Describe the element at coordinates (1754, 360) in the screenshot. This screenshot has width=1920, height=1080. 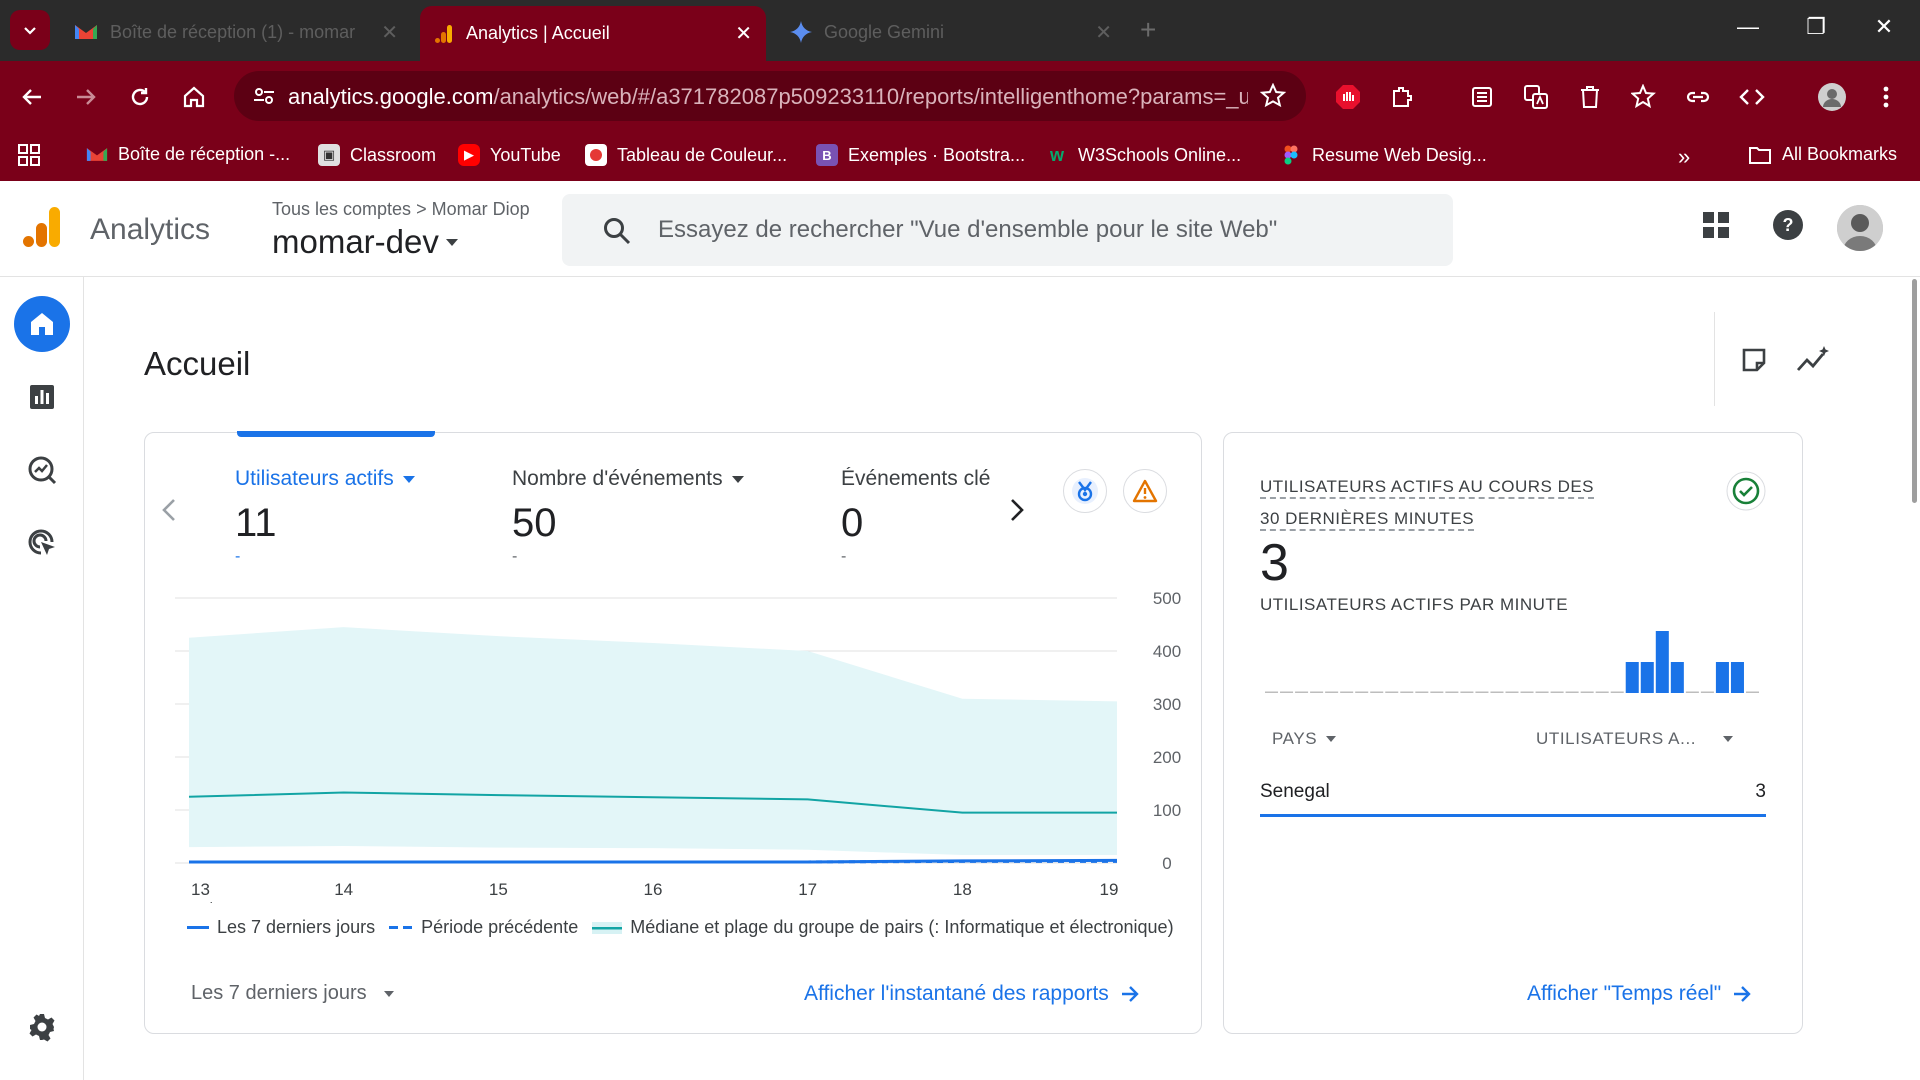
I see `note-icon` at that location.